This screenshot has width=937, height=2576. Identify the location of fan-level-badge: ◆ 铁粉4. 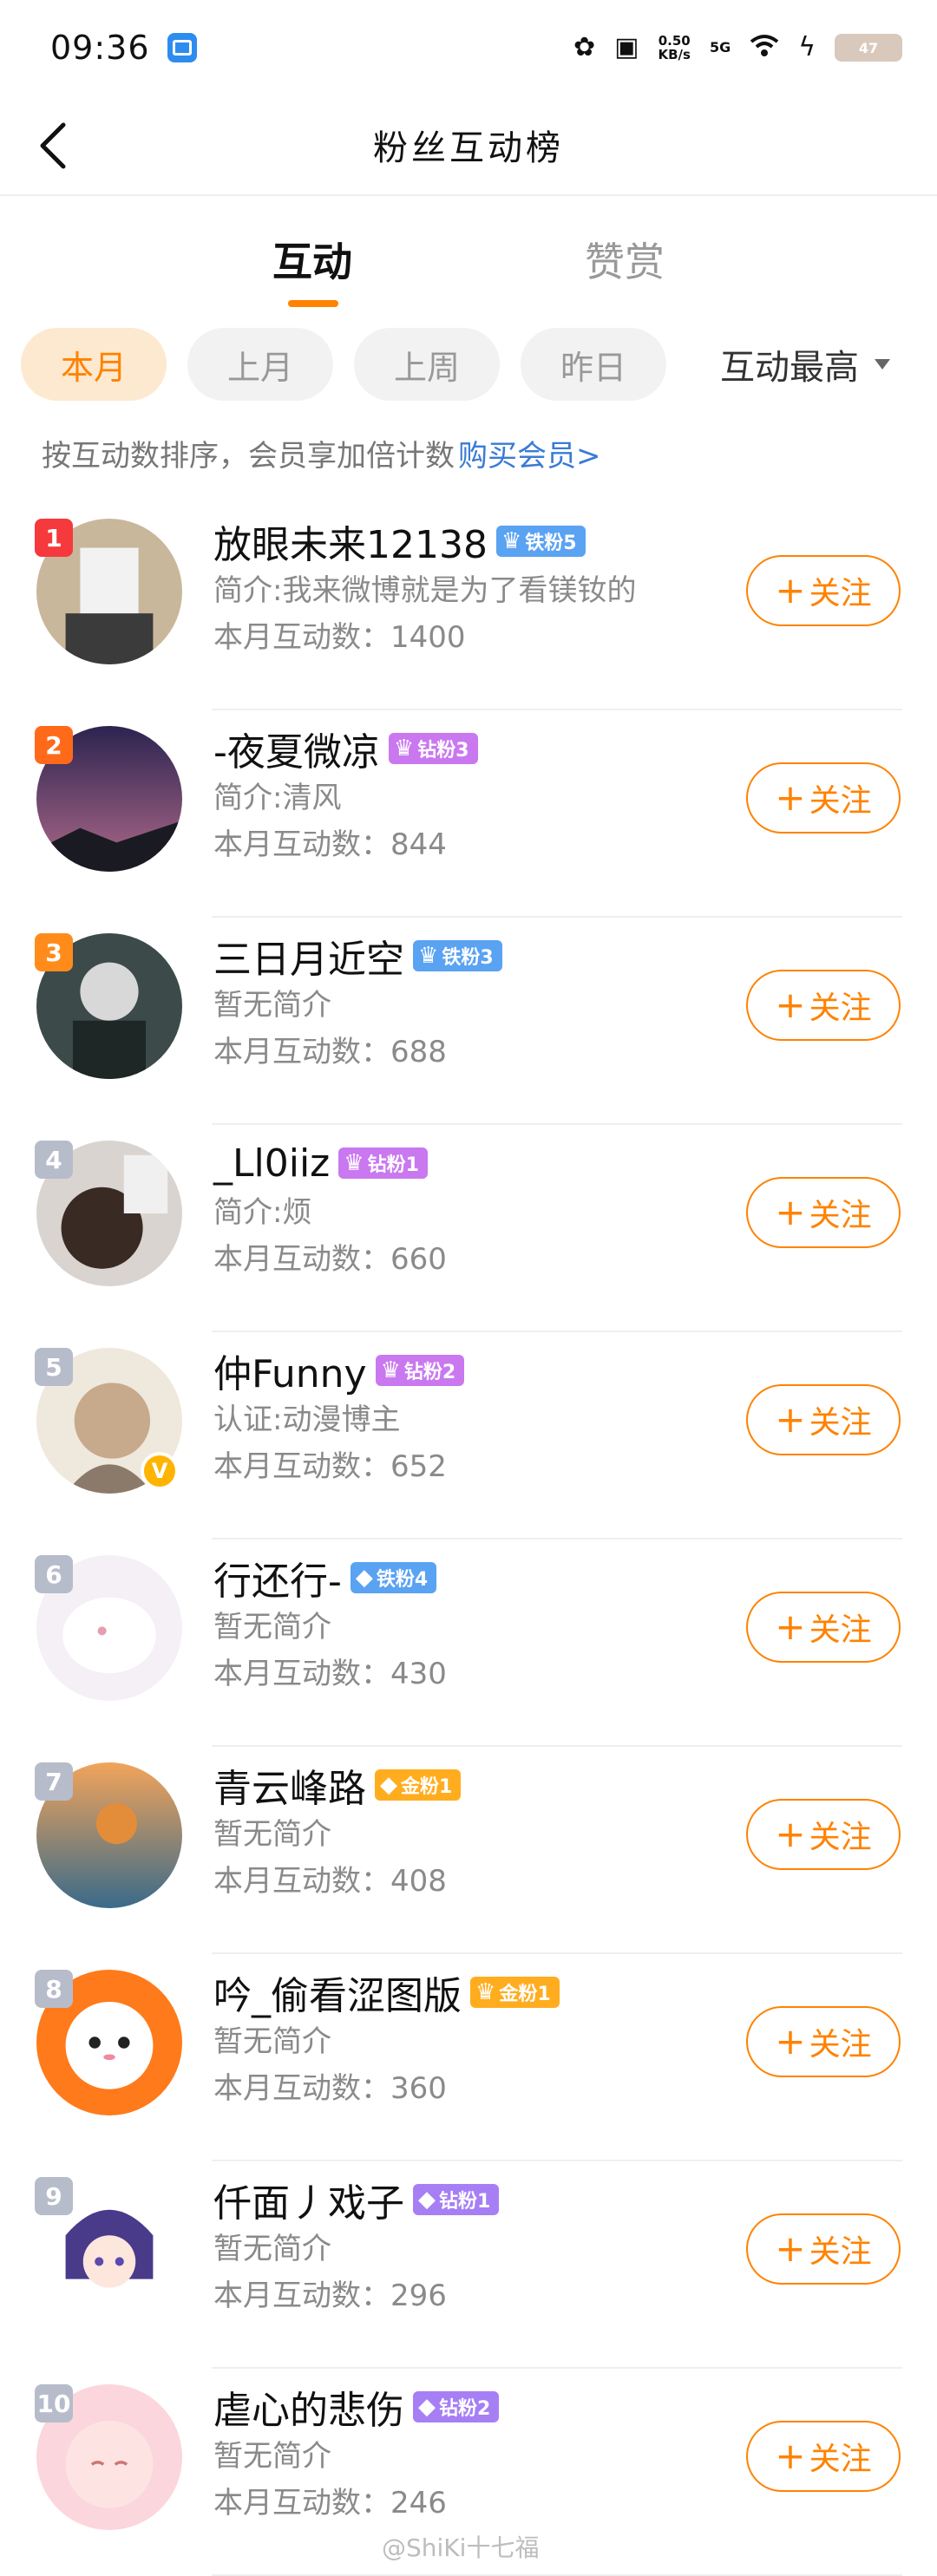
(393, 1577).